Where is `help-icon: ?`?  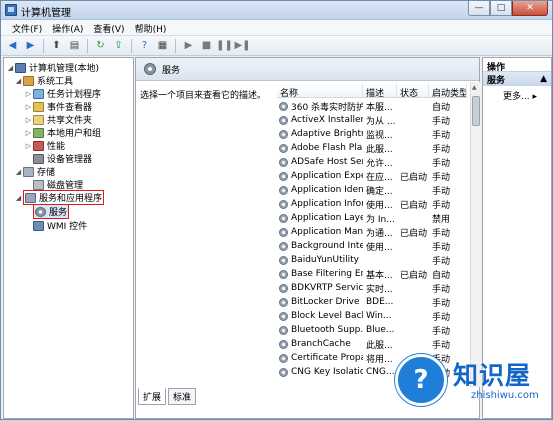 help-icon: ? is located at coordinates (144, 45).